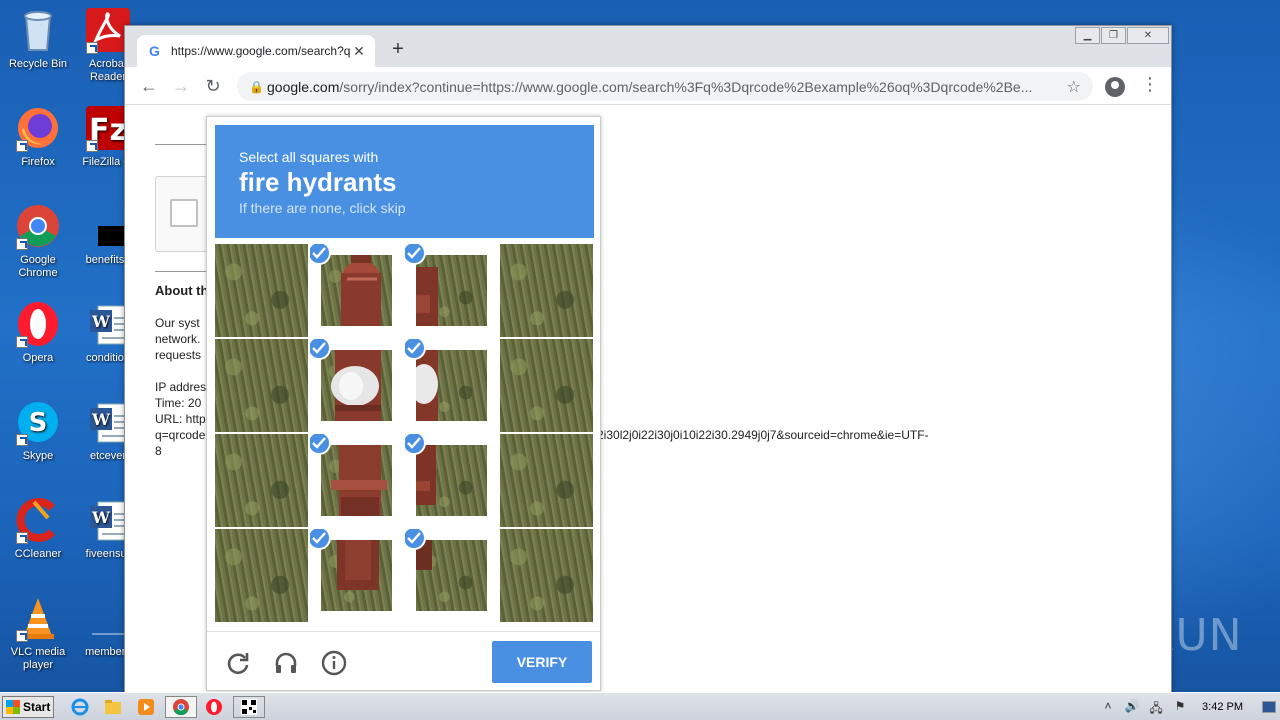 The width and height of the screenshot is (1280, 720). I want to click on ccleaner-icon, so click(38, 520).